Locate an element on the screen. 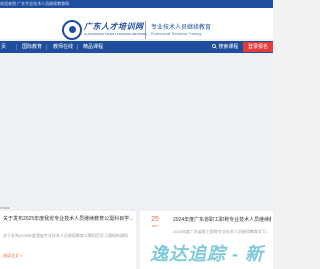  section-title: rmics is located at coordinates (5, 207).